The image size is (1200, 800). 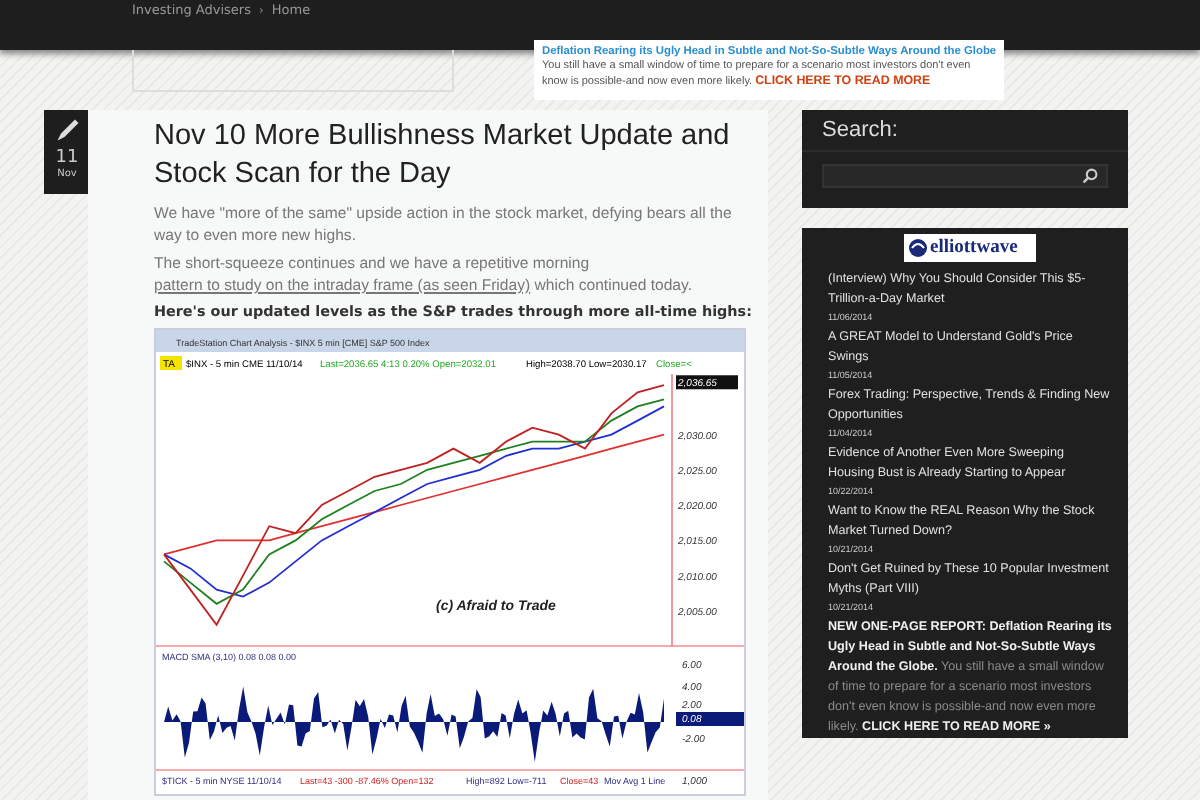 I want to click on date-day: 11, so click(x=67, y=158).